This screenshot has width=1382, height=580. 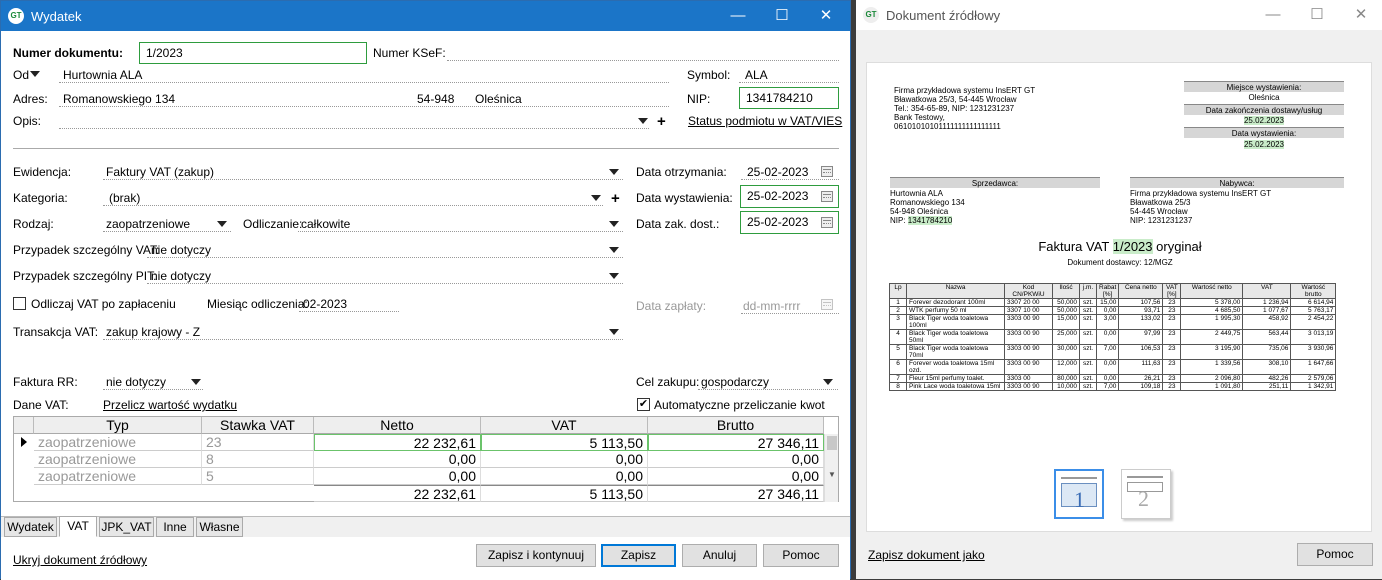 I want to click on item-cell: Forever woda toaletowa 15ml ozd., so click(x=955, y=367).